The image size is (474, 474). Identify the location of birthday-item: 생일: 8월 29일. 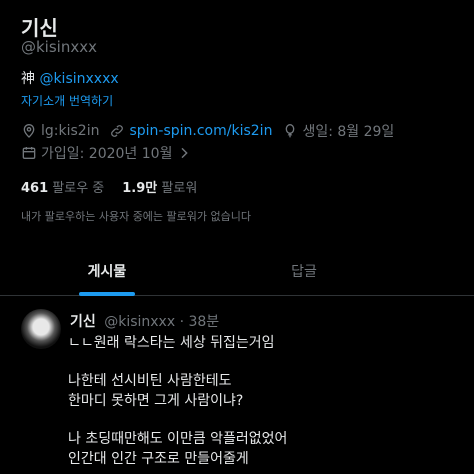
(338, 131).